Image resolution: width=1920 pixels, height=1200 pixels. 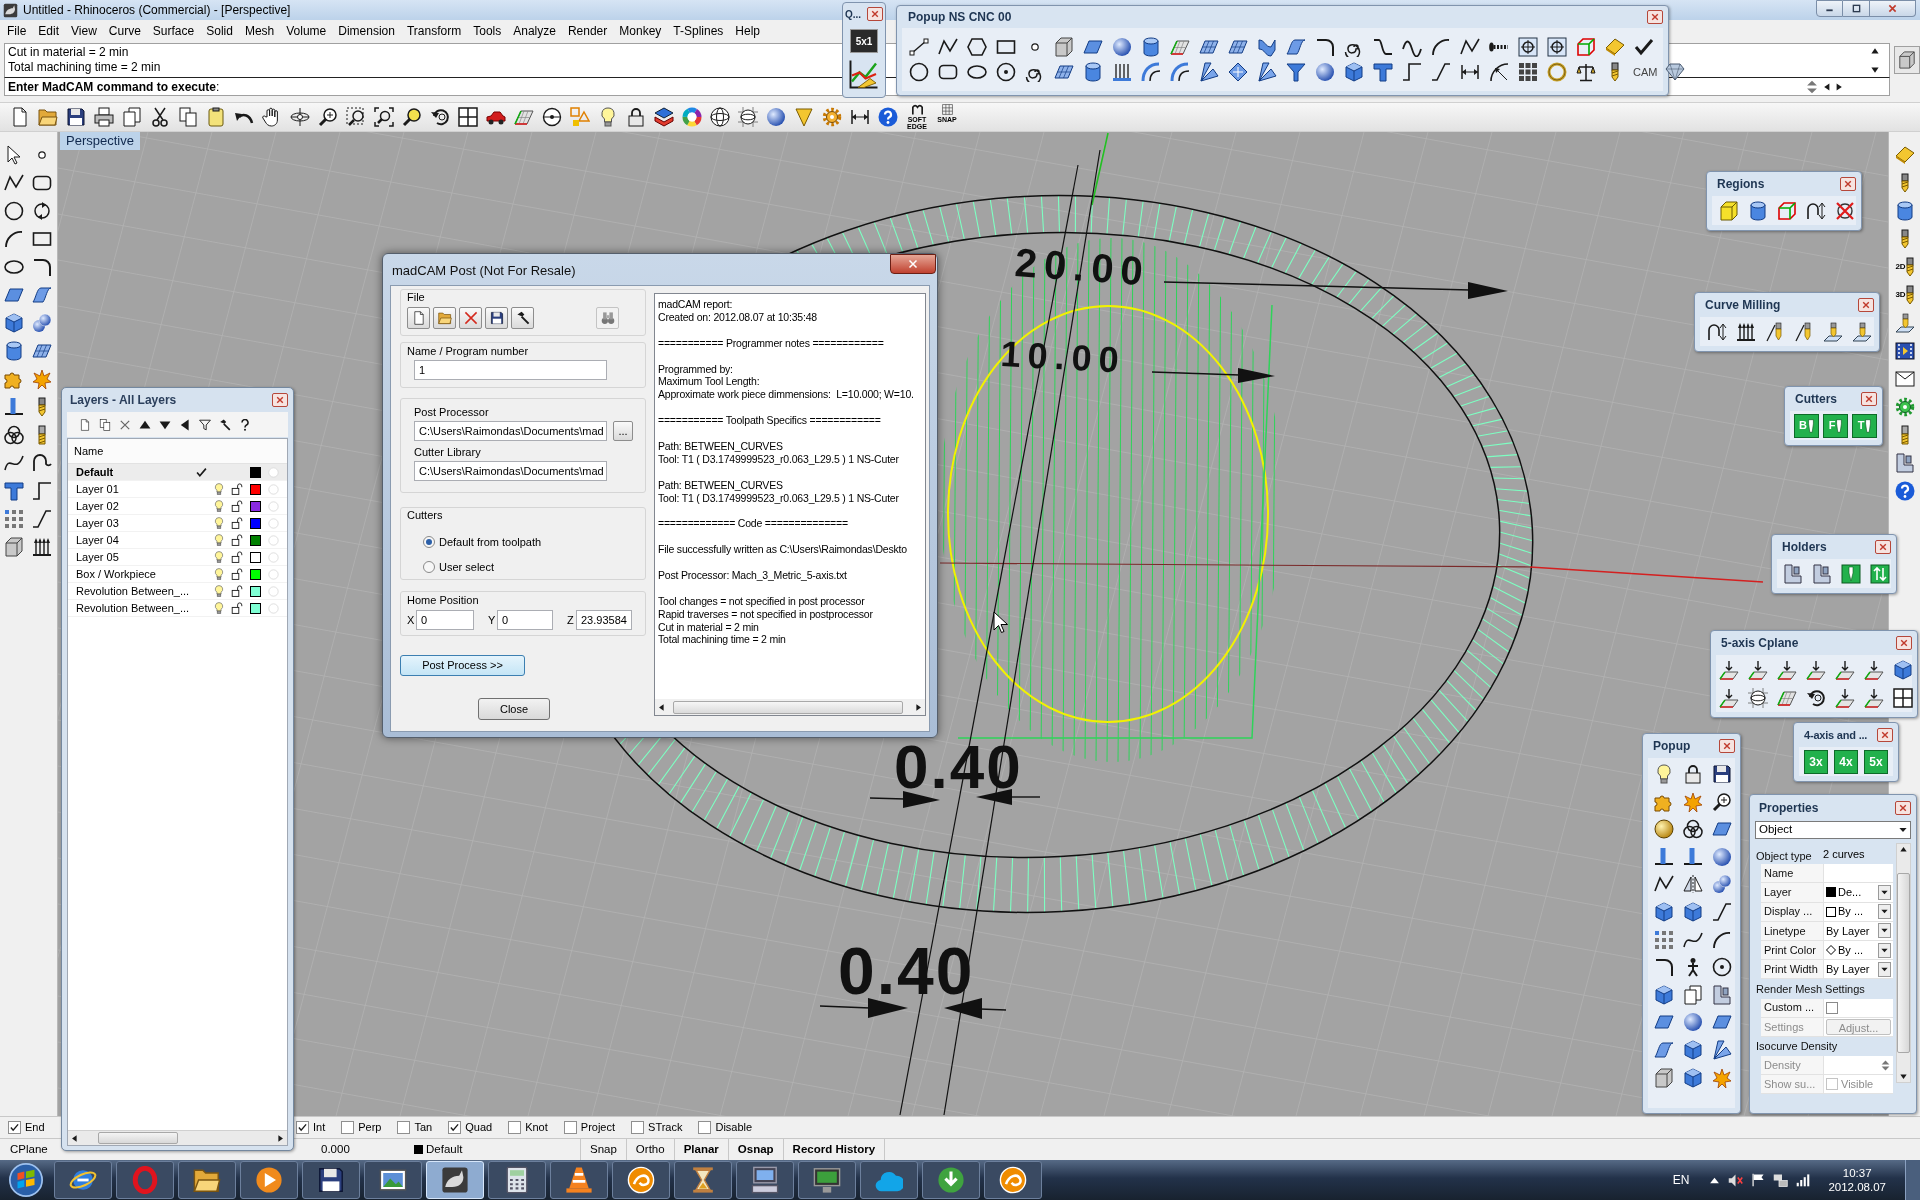 What do you see at coordinates (311, 1127) in the screenshot?
I see `osnap-checkbox: Int` at bounding box center [311, 1127].